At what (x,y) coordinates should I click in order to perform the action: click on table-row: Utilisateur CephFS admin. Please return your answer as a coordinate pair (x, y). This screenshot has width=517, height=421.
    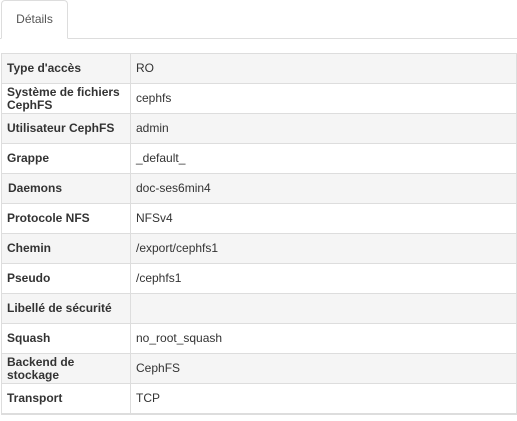
    Looking at the image, I should click on (259, 128).